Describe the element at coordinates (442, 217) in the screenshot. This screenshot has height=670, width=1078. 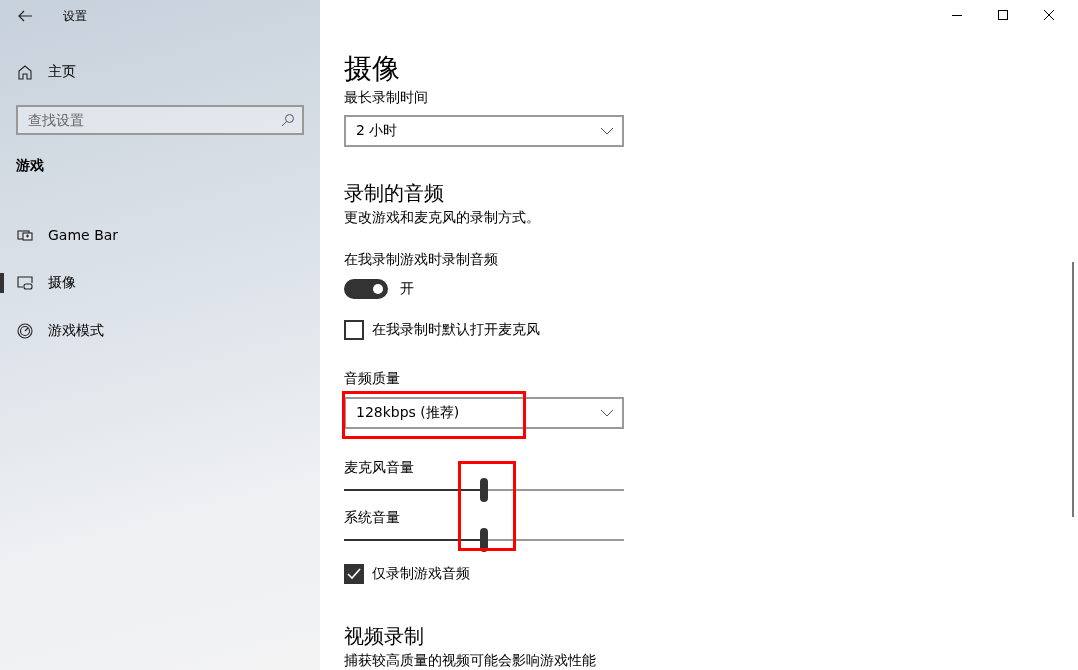
I see `section-description: 更改游戏和麦克风的录制方式。` at that location.